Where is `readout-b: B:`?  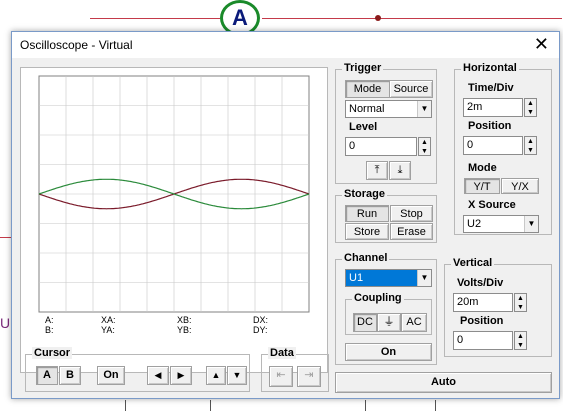 readout-b: B: is located at coordinates (49, 330).